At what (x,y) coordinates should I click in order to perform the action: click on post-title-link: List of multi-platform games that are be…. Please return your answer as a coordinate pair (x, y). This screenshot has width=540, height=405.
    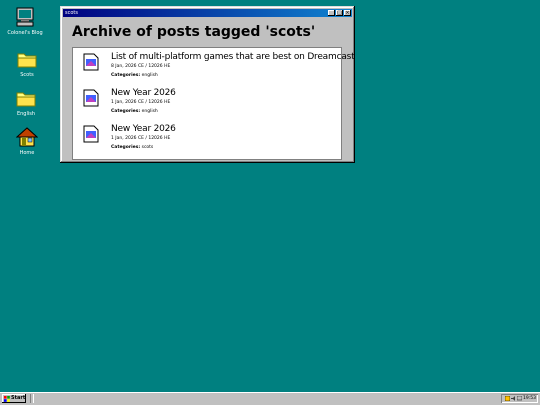
    Looking at the image, I should click on (233, 57).